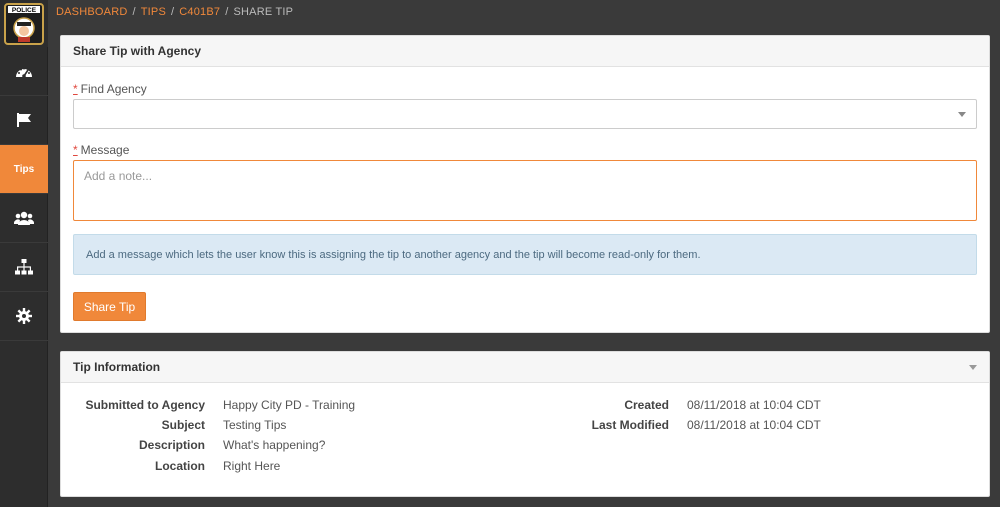  I want to click on description-value: What's happening?, so click(274, 445).